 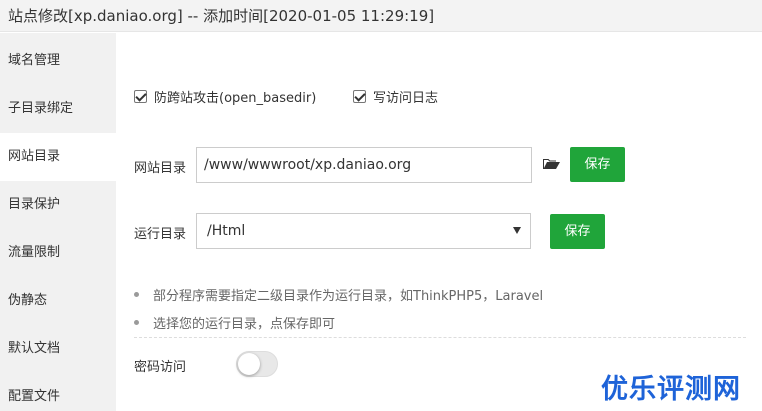 I want to click on run-dir-selected-value: /Html, so click(x=226, y=231).